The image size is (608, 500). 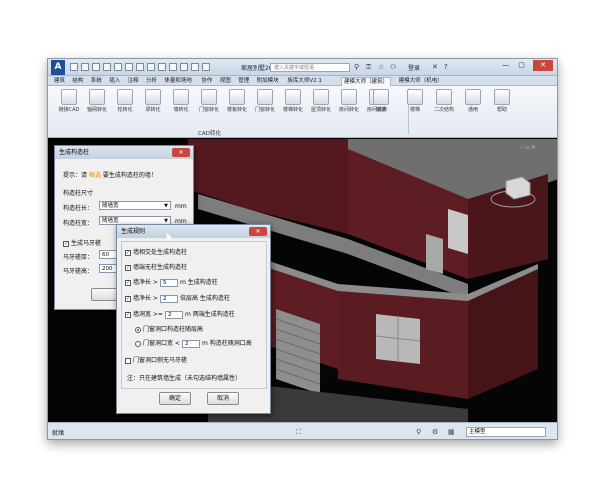 I want to click on save-icon, so click(x=85, y=67).